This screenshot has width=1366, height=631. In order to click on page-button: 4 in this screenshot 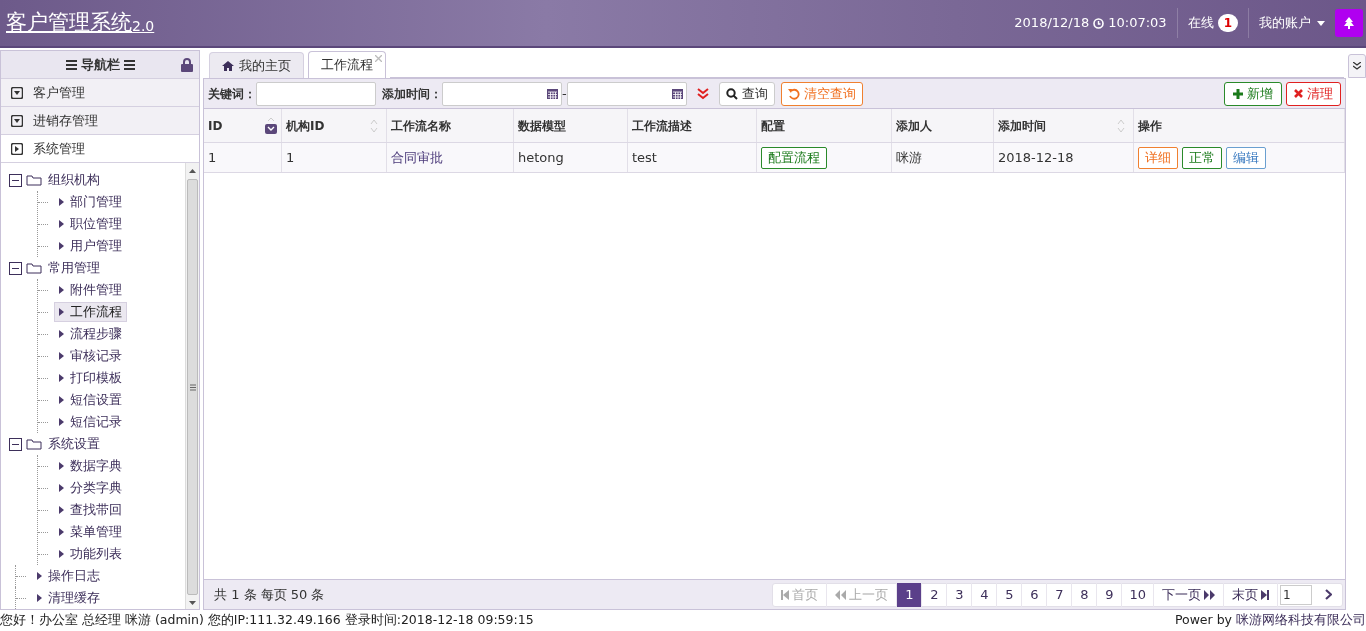, I will do `click(985, 594)`.